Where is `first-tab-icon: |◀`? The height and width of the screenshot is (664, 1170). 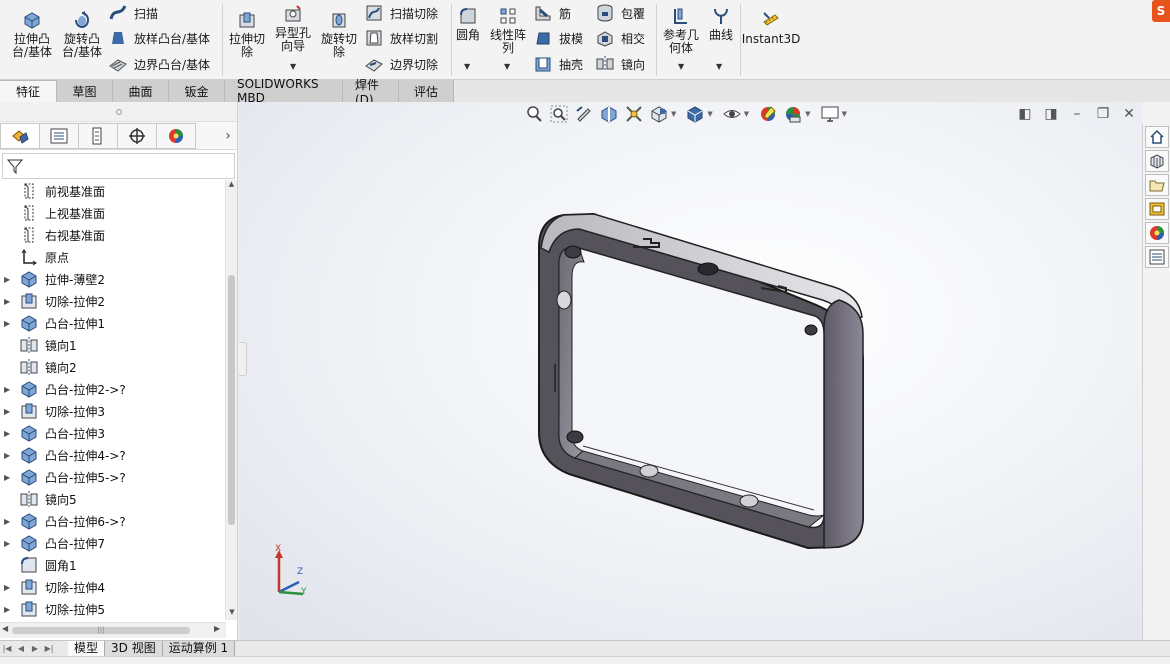 first-tab-icon: |◀ is located at coordinates (7, 649).